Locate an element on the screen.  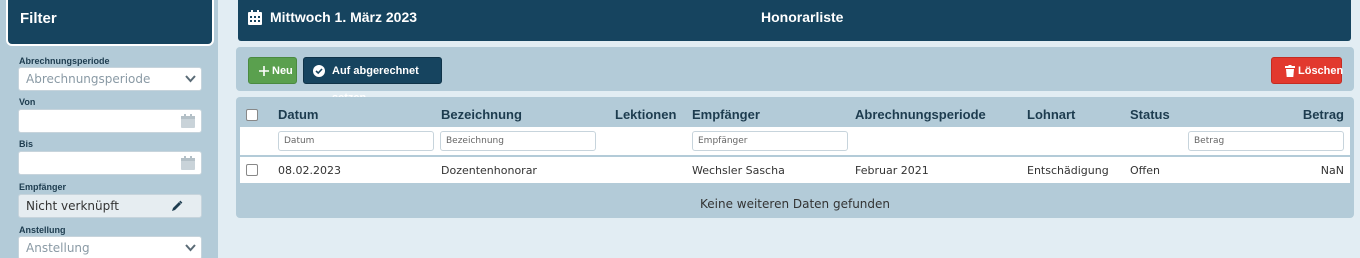
row-checkbox is located at coordinates (252, 170).